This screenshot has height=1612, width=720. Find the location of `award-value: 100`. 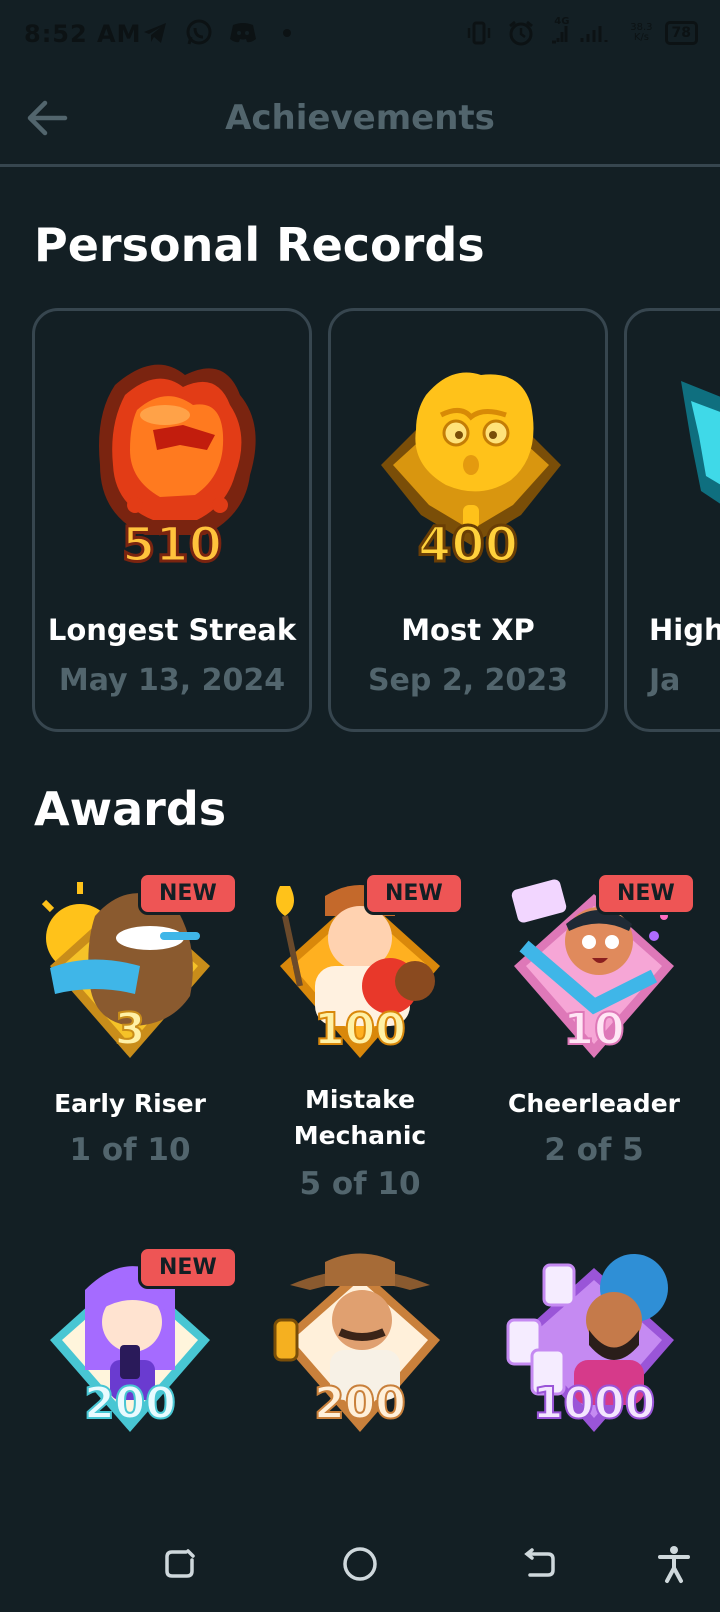

award-value: 100 is located at coordinates (360, 1029).